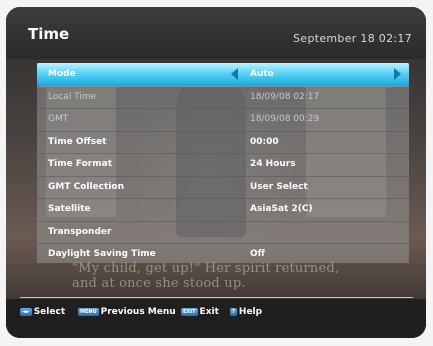 Image resolution: width=433 pixels, height=346 pixels. Describe the element at coordinates (273, 164) in the screenshot. I see `time-format-value: 24 Hours` at that location.